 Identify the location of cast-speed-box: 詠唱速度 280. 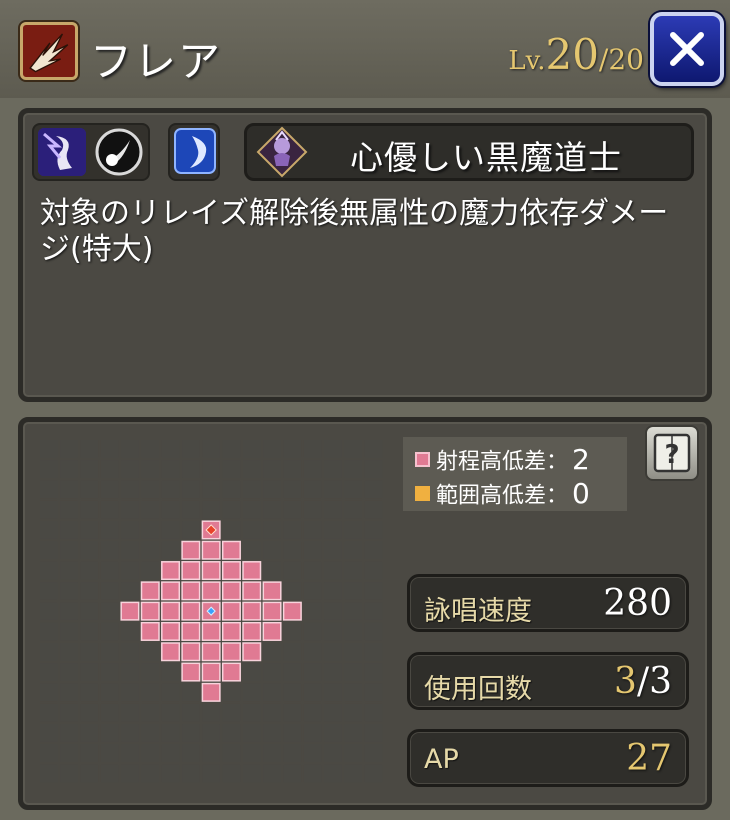
(548, 603).